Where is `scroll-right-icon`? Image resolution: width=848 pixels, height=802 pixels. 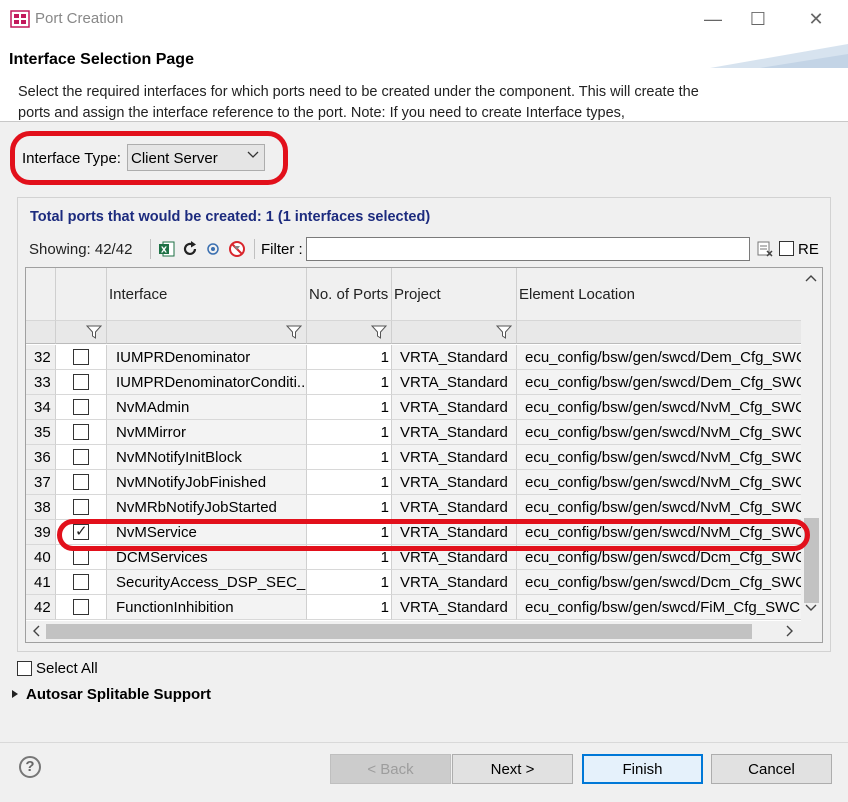 scroll-right-icon is located at coordinates (790, 631).